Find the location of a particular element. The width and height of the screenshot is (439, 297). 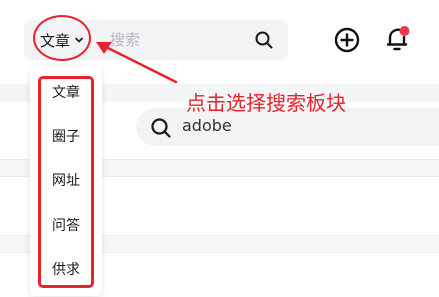

dropdown-item-website: 网址 is located at coordinates (66, 180).